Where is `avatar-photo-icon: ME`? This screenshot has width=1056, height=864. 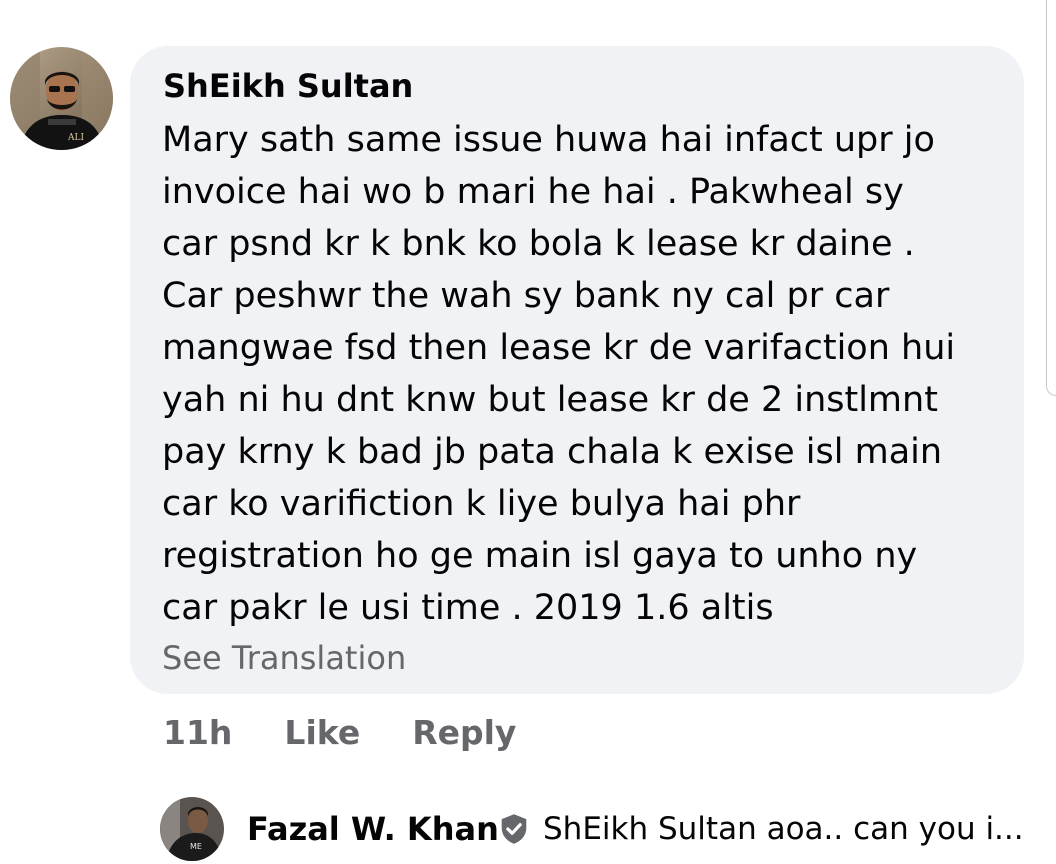
avatar-photo-icon: ME is located at coordinates (192, 829).